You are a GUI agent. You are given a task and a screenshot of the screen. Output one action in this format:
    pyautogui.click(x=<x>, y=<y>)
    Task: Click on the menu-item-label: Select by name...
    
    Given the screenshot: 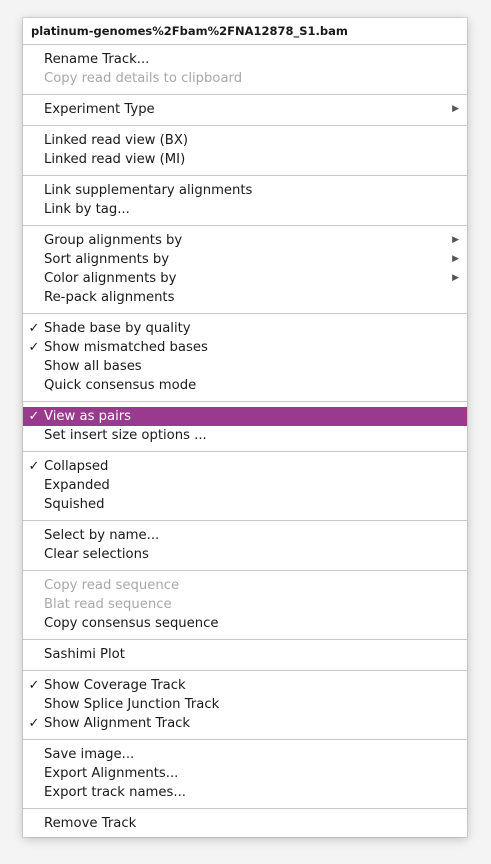 What is the action you would take?
    pyautogui.click(x=102, y=535)
    